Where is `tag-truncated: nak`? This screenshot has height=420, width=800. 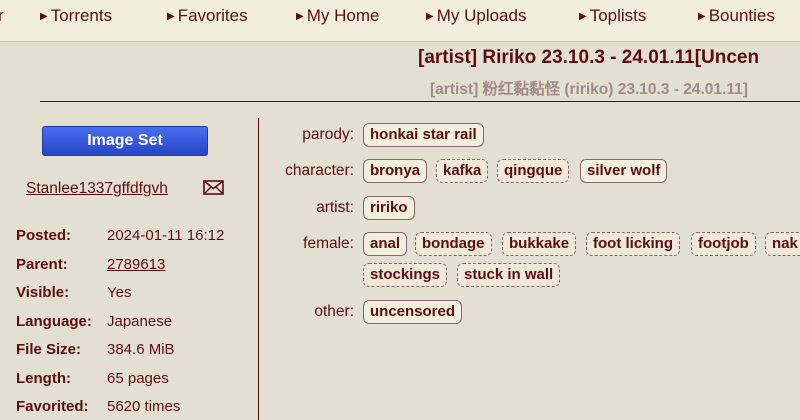 tag-truncated: nak is located at coordinates (782, 244).